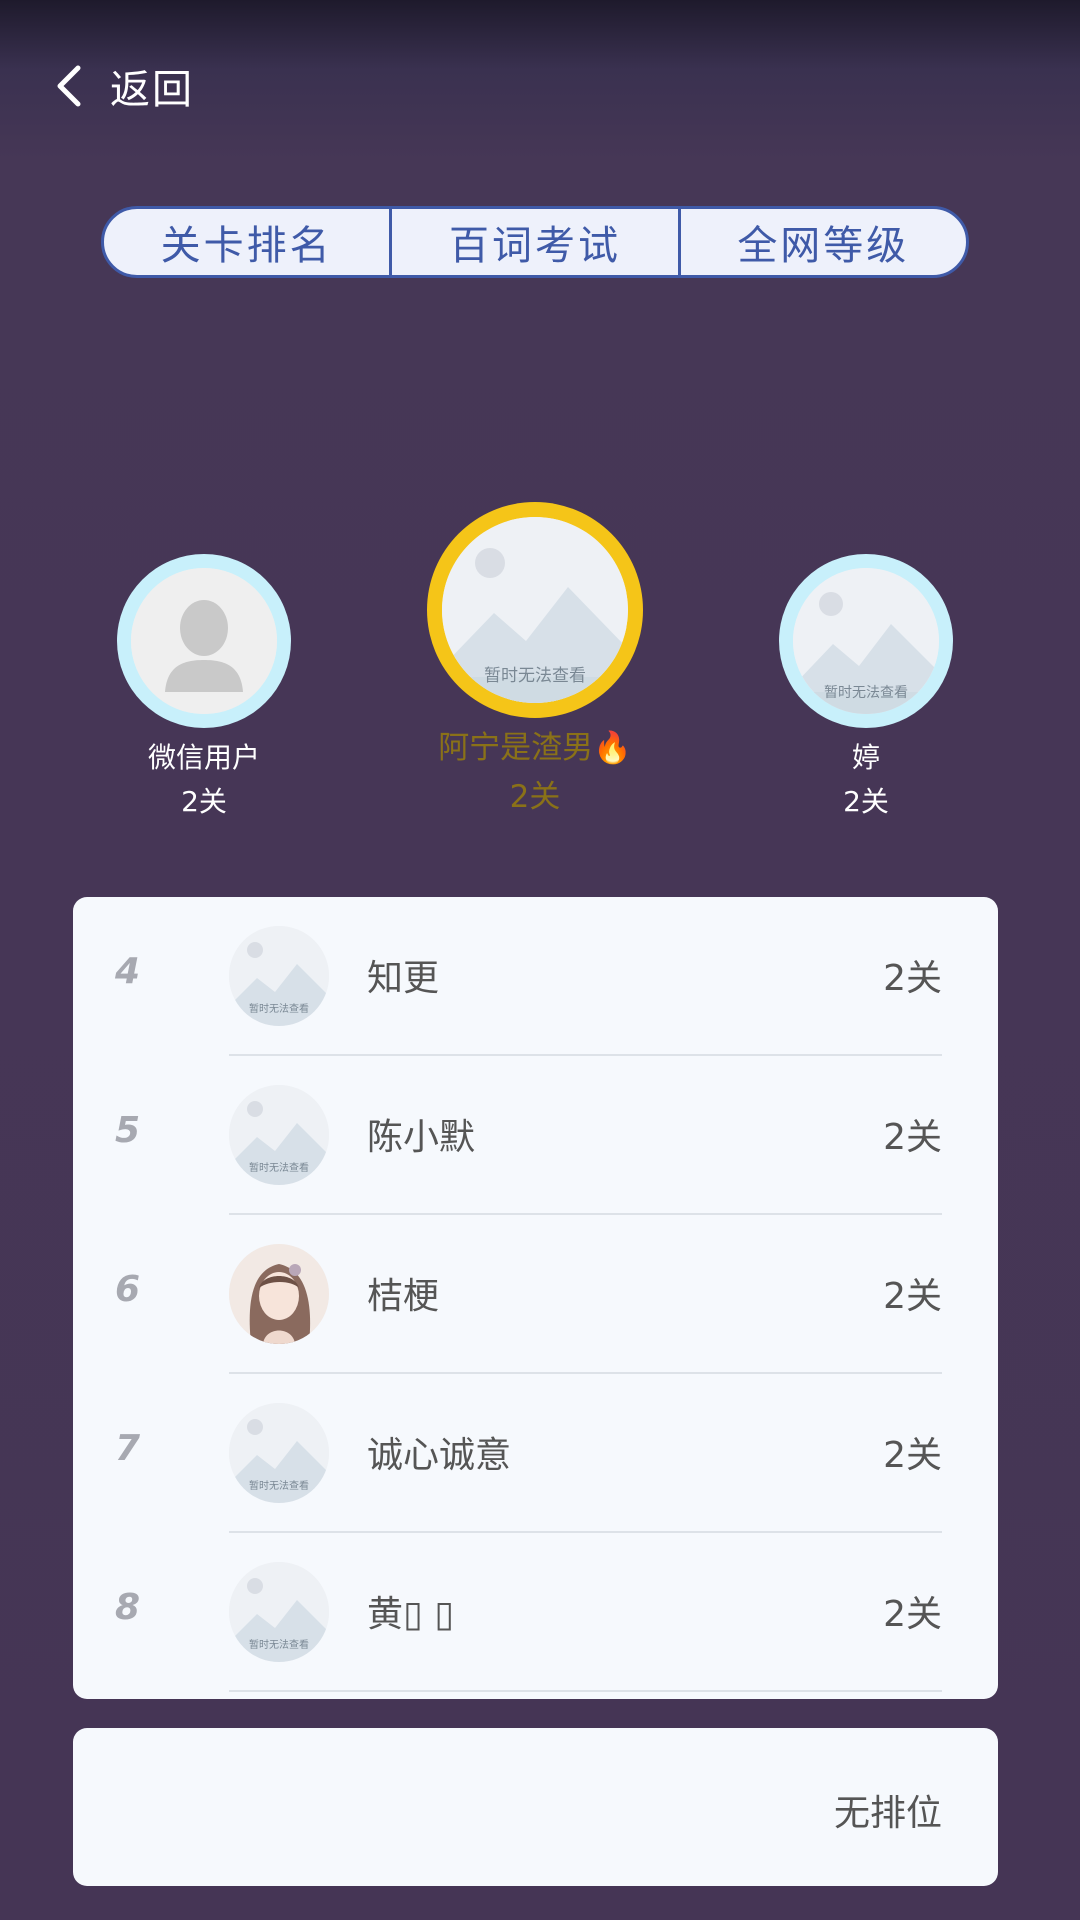  Describe the element at coordinates (585, 1691) in the screenshot. I see `divider` at that location.